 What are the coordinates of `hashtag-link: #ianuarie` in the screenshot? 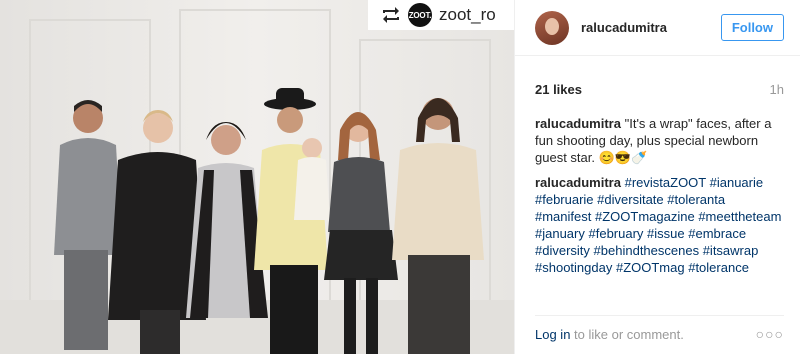 It's located at (737, 182).